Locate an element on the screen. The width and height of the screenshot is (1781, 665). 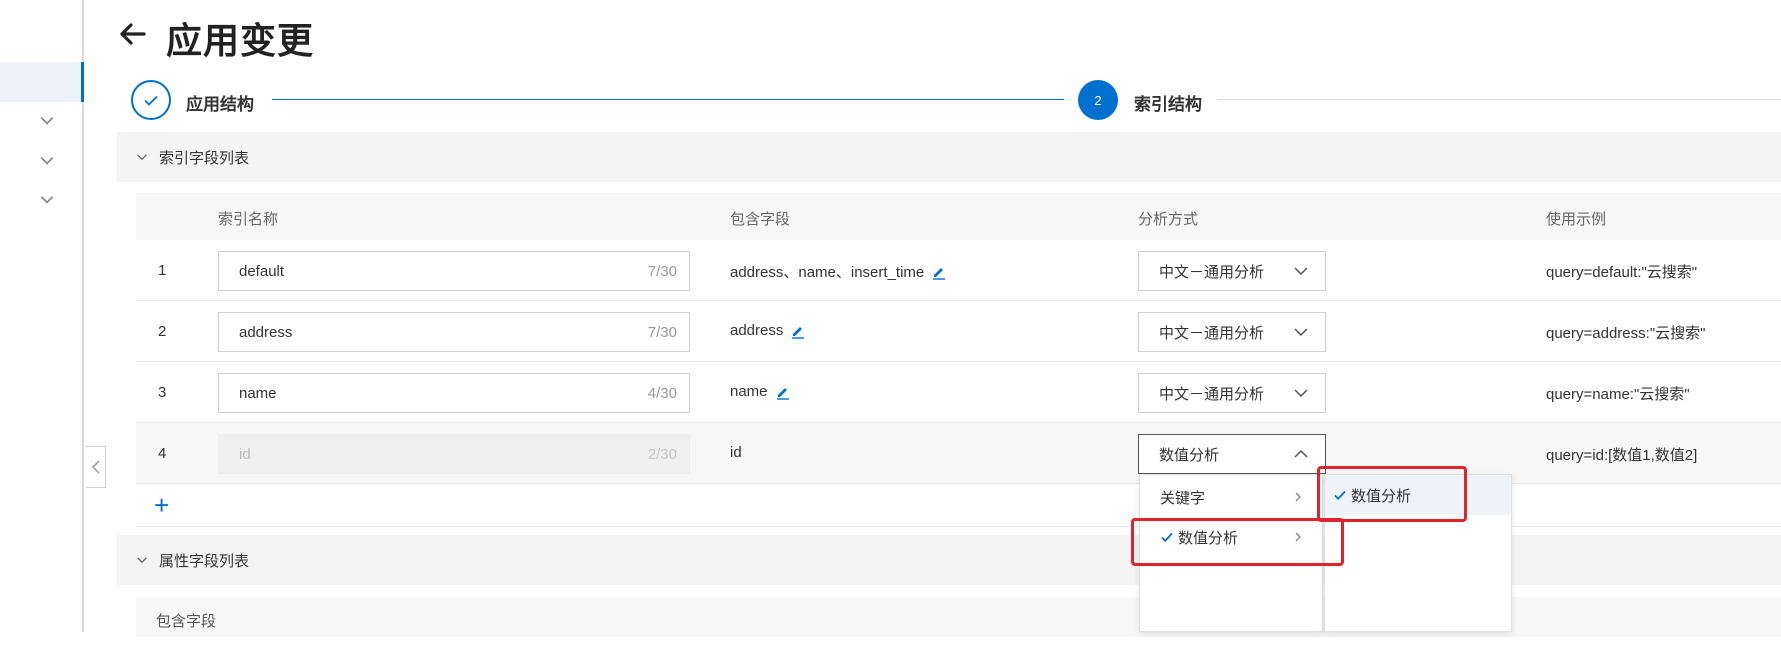
usage-example: query=name:"云搜索" is located at coordinates (1618, 394).